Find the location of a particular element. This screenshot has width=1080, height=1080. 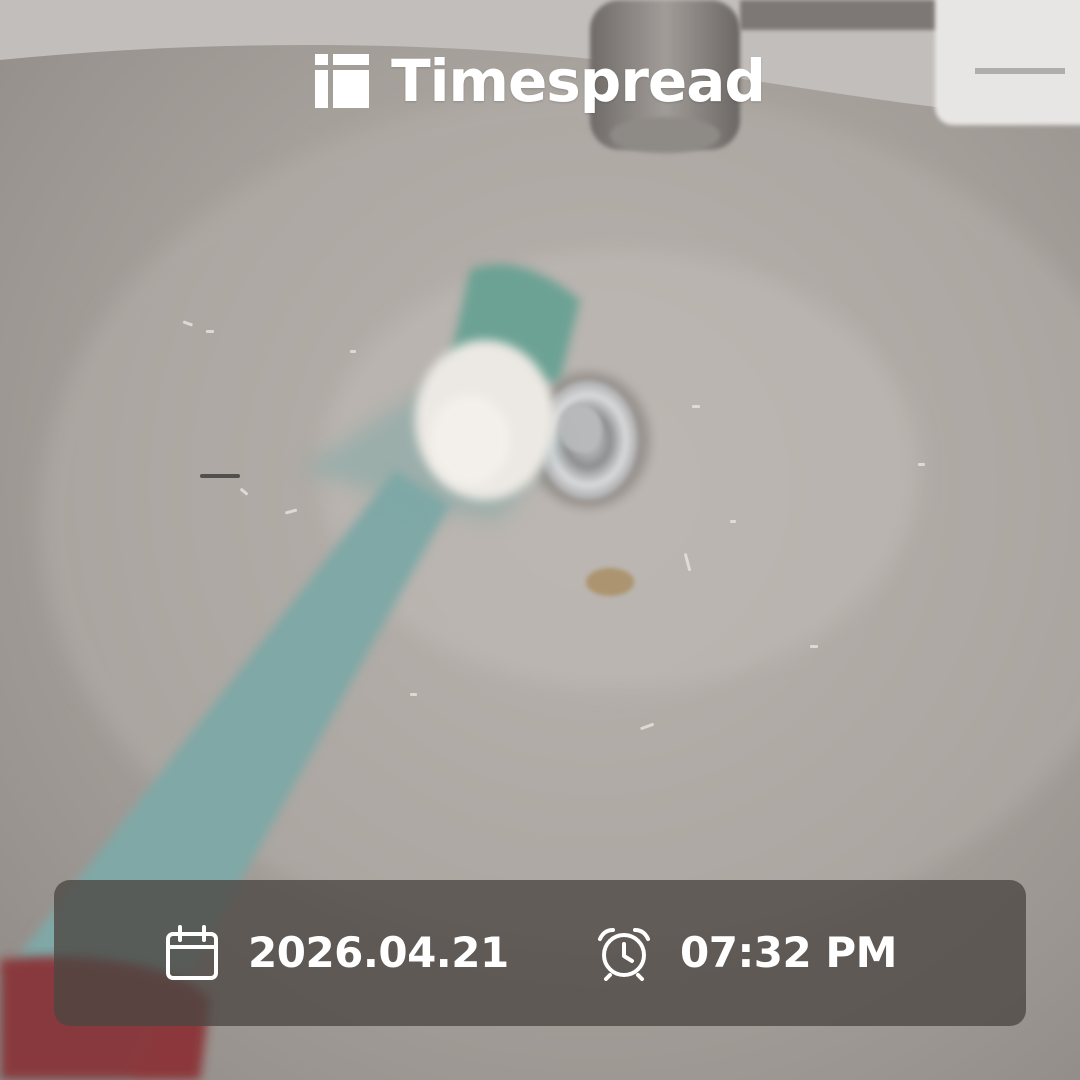

hair-debris is located at coordinates (220, 476).